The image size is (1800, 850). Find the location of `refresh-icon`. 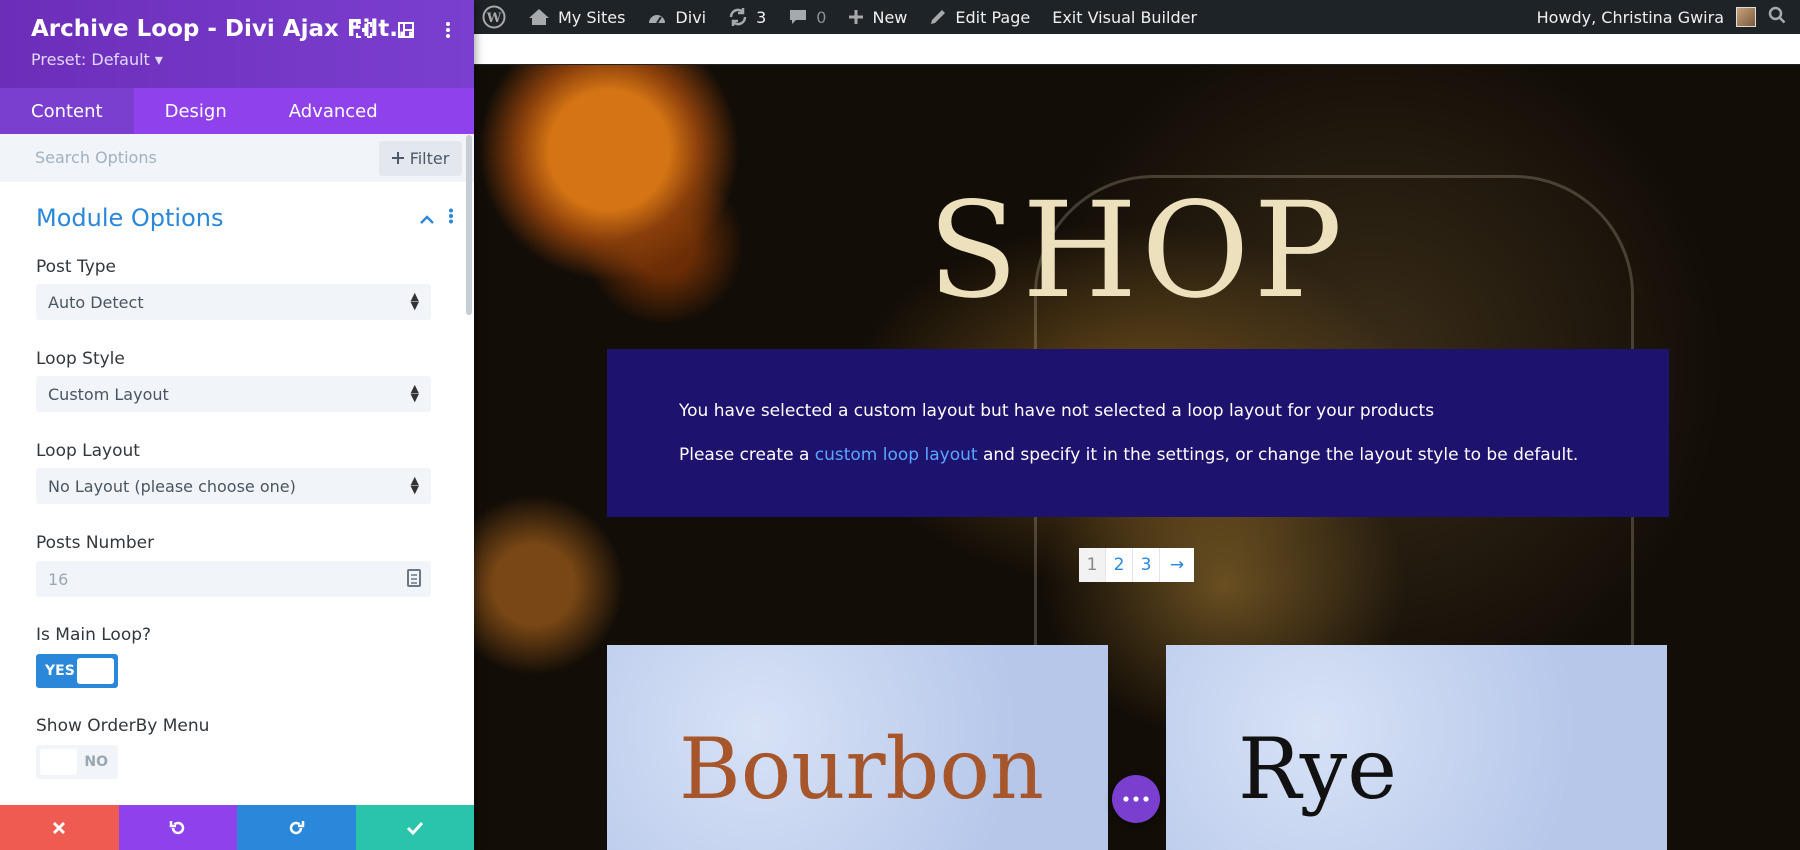

refresh-icon is located at coordinates (738, 17).